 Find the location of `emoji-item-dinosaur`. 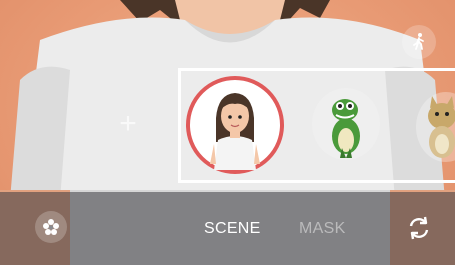

emoji-item-dinosaur is located at coordinates (346, 124).